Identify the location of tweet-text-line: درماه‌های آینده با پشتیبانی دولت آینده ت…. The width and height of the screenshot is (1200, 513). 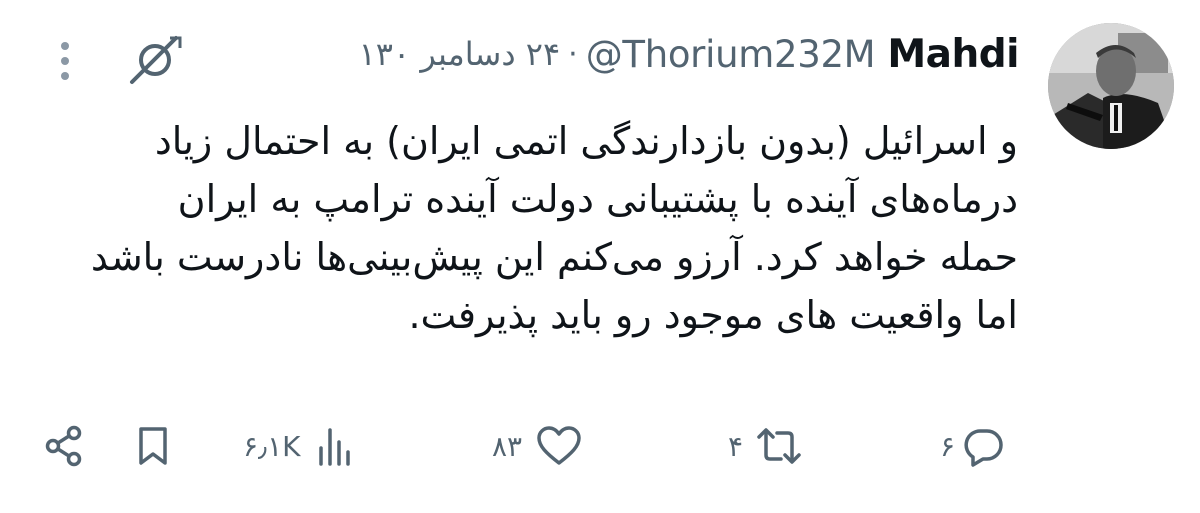
(597, 199).